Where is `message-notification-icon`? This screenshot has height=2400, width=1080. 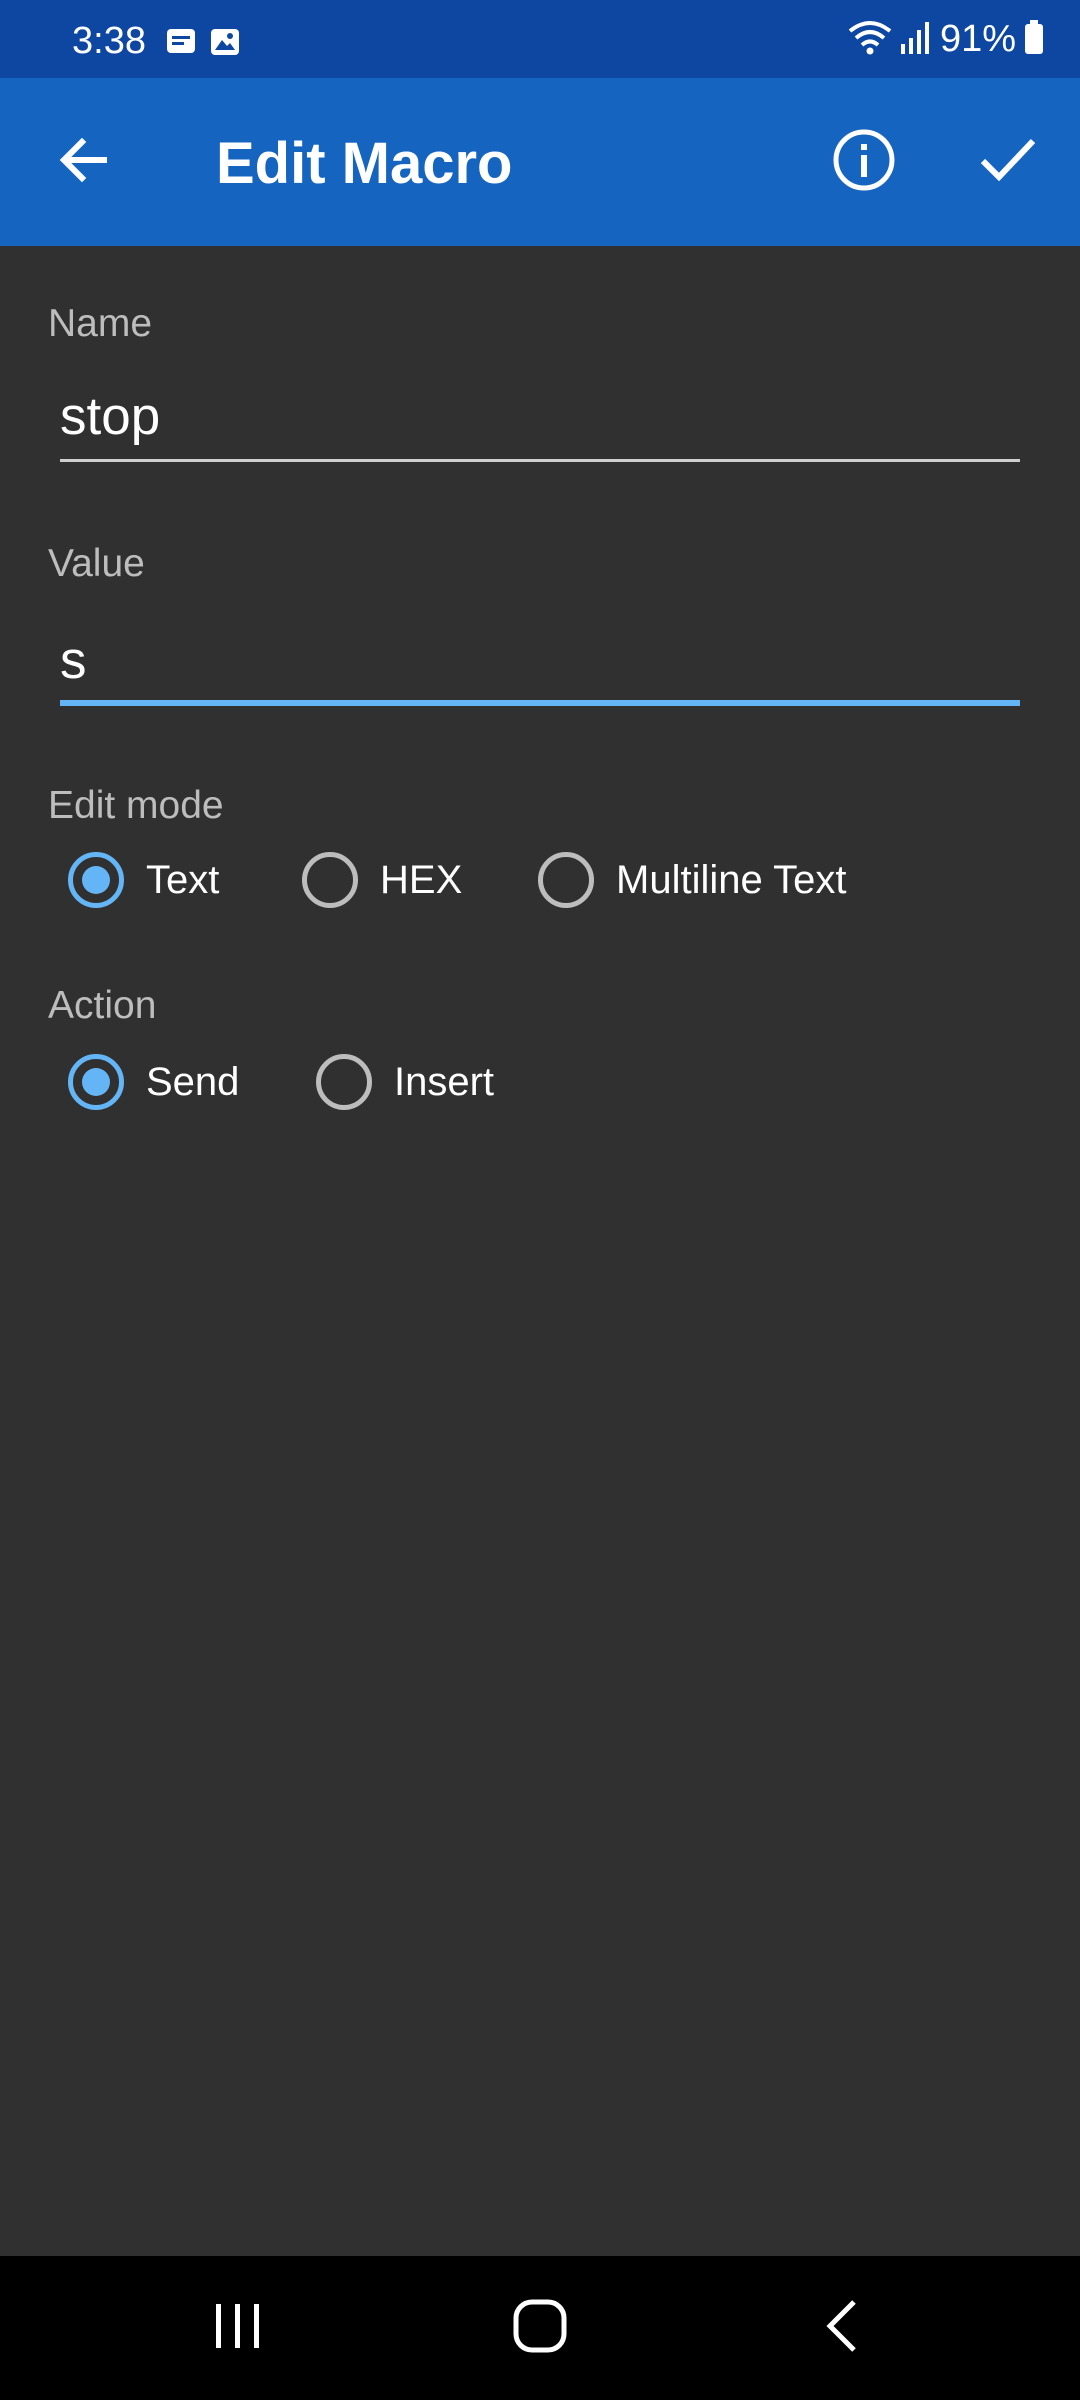
message-notification-icon is located at coordinates (181, 43).